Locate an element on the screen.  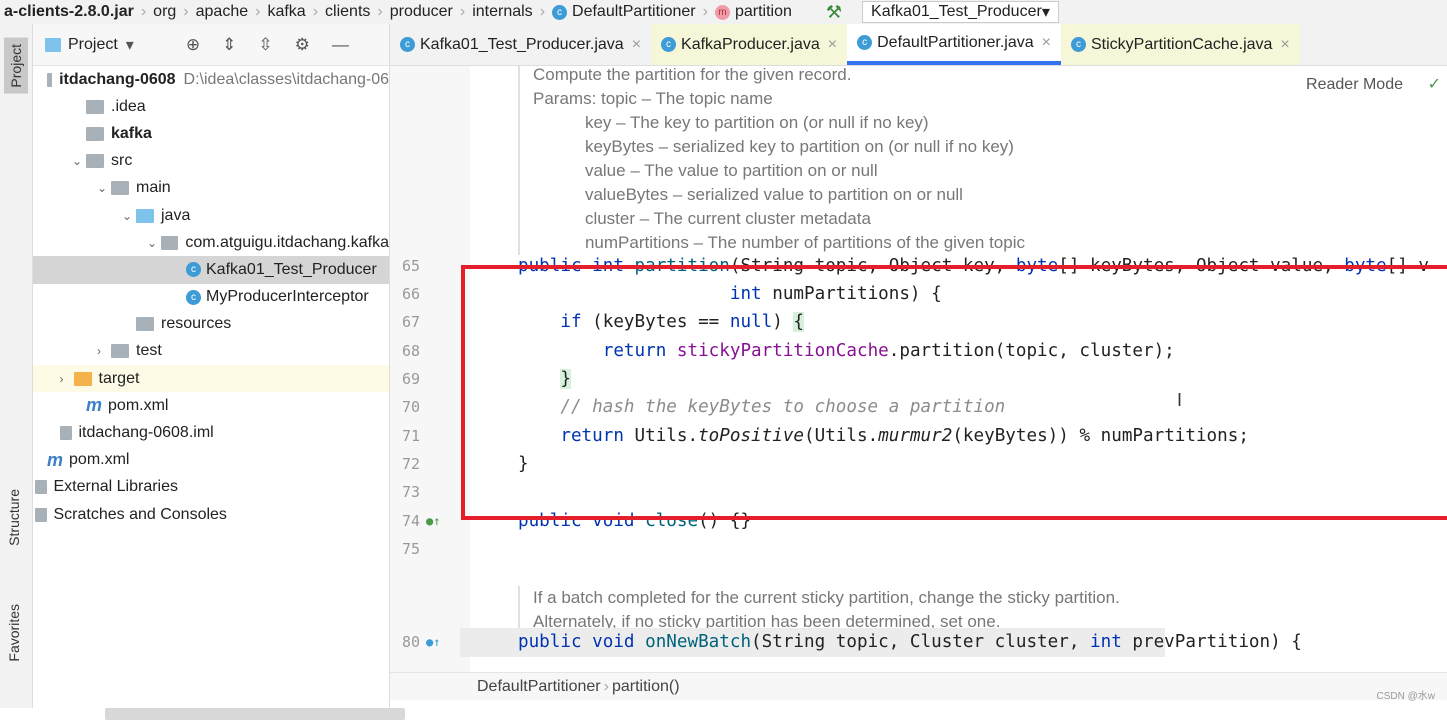
breadcrumb-item: clients is located at coordinates (347, 12).